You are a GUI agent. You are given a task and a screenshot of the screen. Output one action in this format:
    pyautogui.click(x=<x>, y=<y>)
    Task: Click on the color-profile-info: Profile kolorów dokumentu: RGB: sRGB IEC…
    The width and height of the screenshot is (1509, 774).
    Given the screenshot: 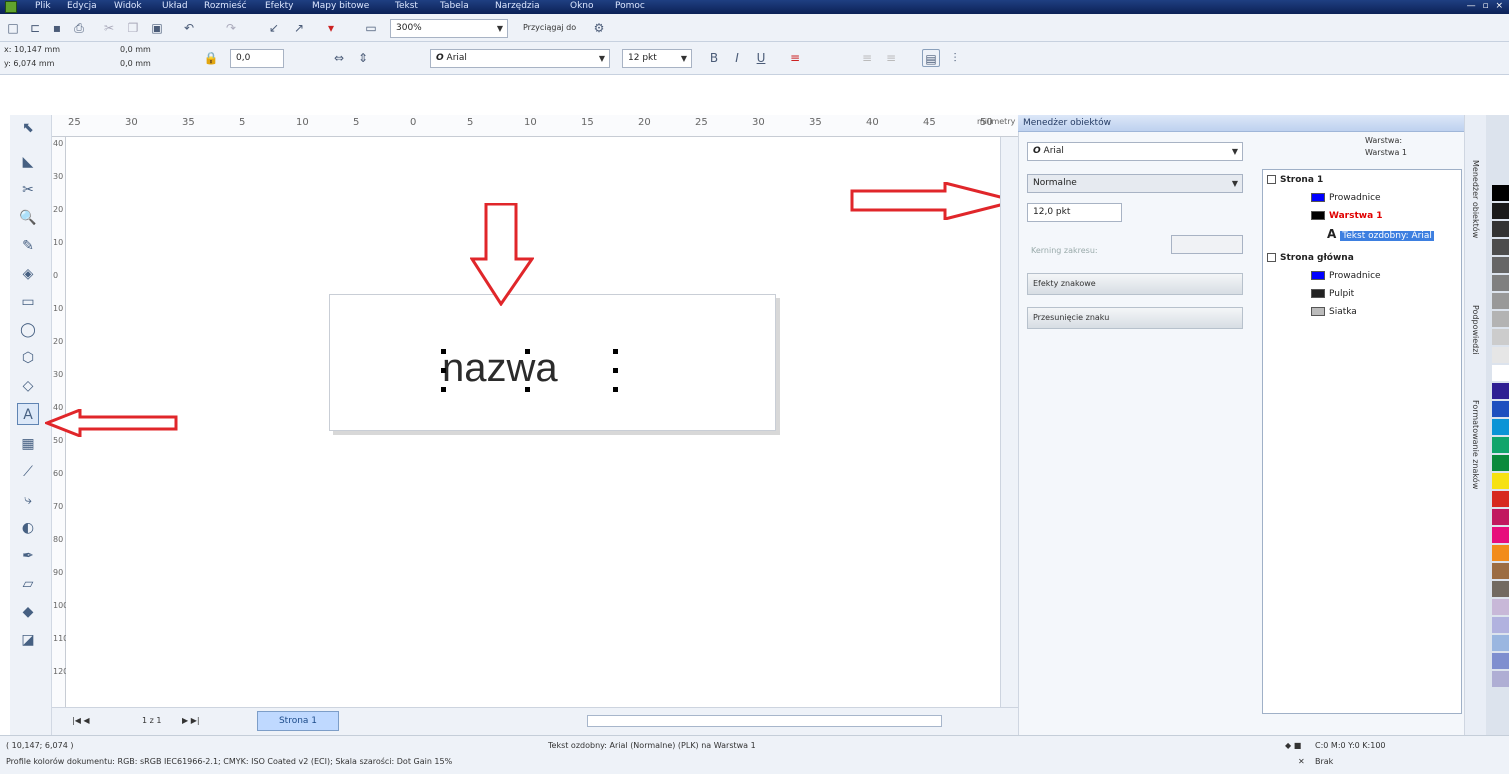 What is the action you would take?
    pyautogui.click(x=229, y=761)
    